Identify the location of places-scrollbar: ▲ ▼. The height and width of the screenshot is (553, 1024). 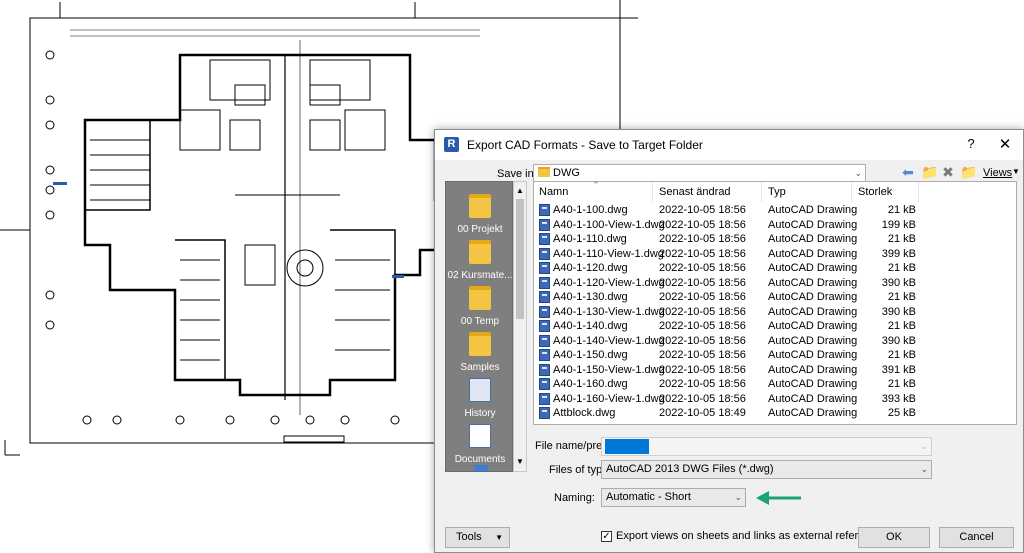
(520, 326).